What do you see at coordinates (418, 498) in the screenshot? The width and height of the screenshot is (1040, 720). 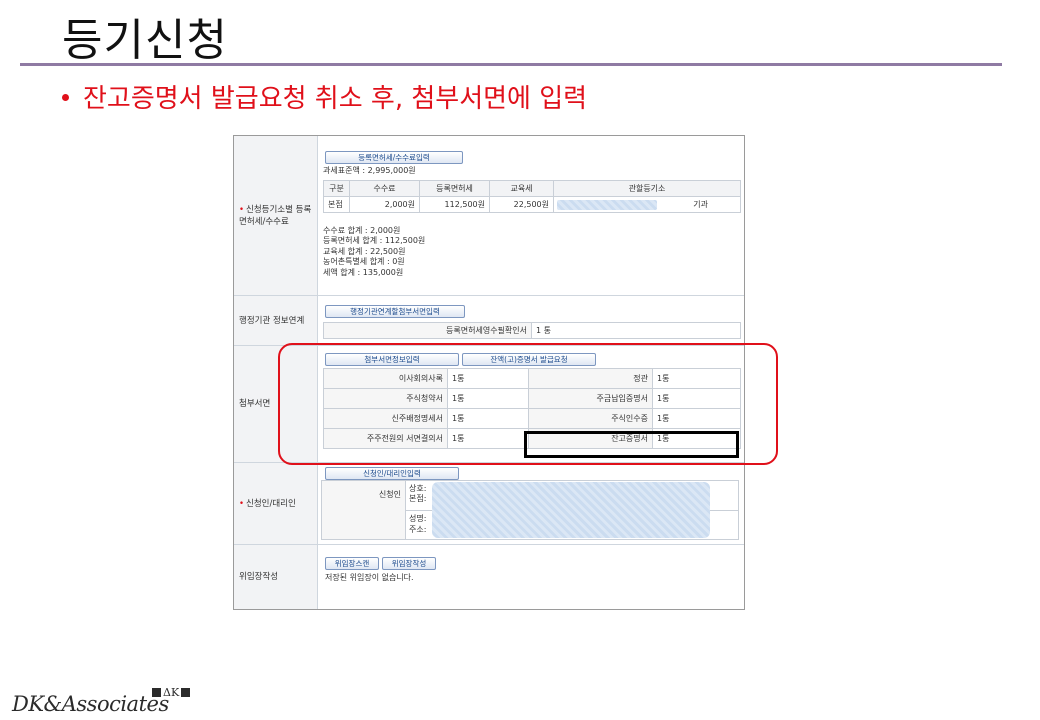 I see `field-head-office: 본점:` at bounding box center [418, 498].